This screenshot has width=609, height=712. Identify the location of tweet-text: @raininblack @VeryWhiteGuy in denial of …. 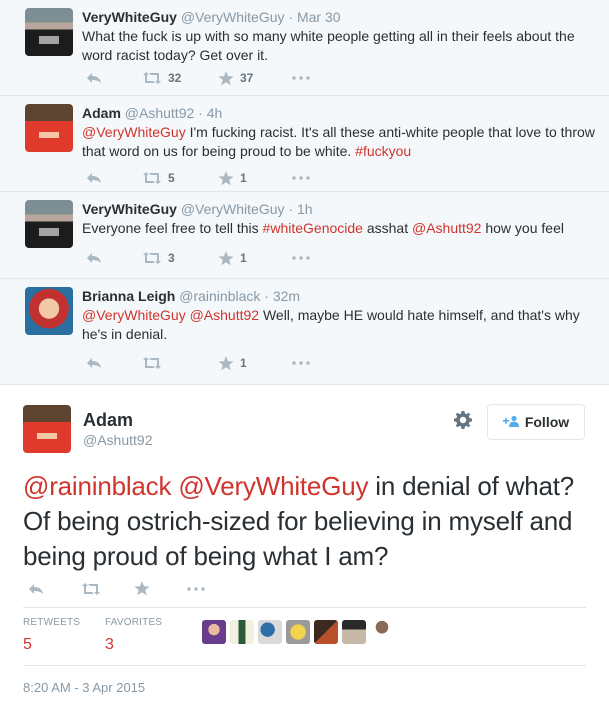
(308, 521).